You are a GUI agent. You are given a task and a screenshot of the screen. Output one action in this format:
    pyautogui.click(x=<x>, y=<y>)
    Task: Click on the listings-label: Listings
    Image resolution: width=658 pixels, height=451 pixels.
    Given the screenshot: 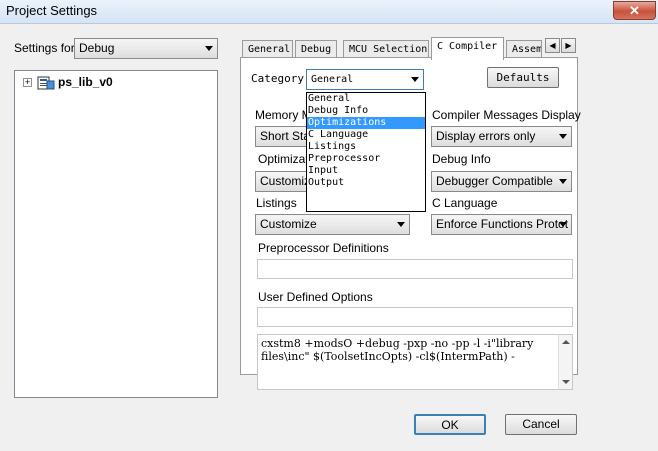 What is the action you would take?
    pyautogui.click(x=276, y=203)
    